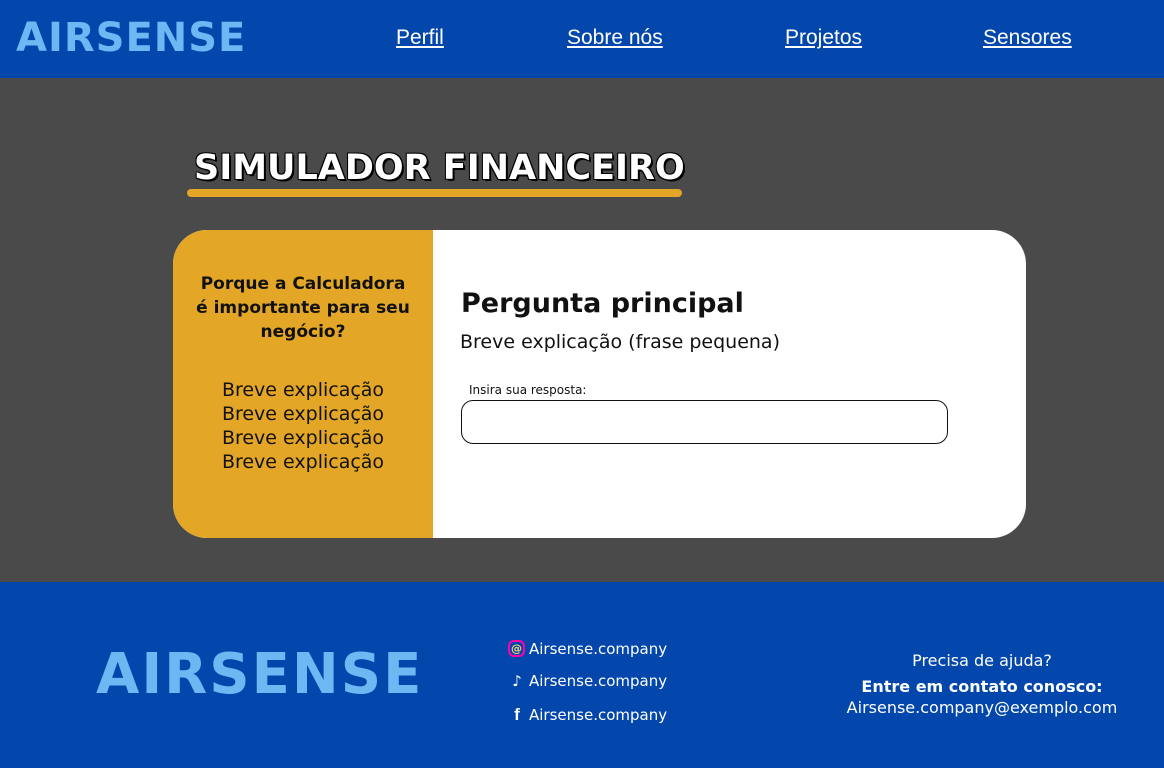 This screenshot has height=768, width=1164. Describe the element at coordinates (434, 193) in the screenshot. I see `title-underline` at that location.